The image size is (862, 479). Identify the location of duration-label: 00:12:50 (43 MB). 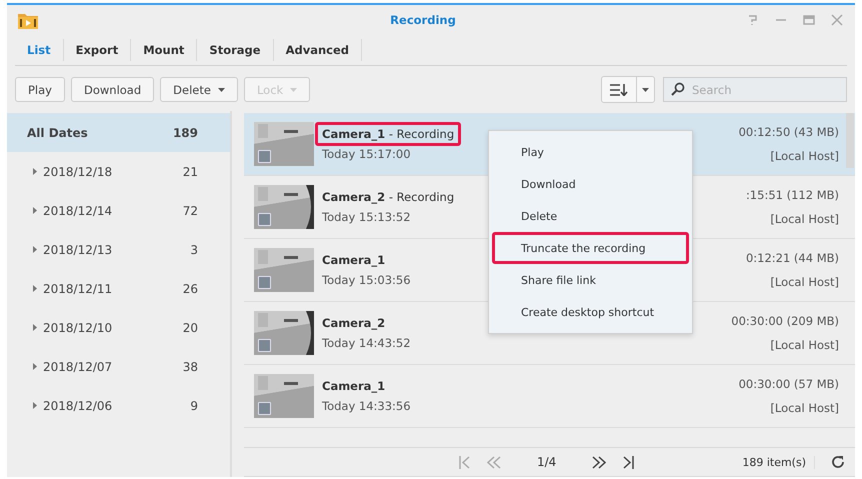
(788, 132).